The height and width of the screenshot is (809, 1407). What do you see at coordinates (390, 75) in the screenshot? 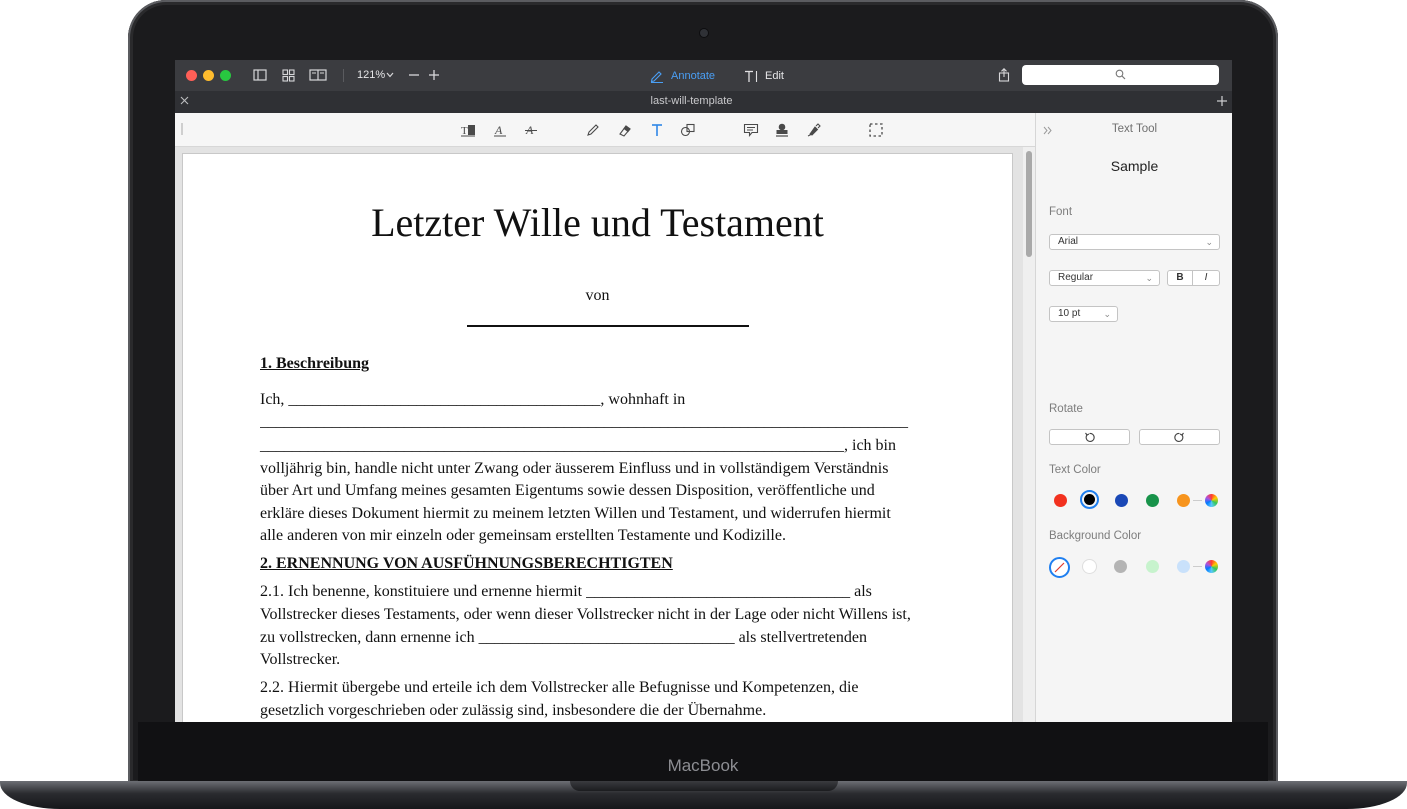
I see `chevron-down-icon` at bounding box center [390, 75].